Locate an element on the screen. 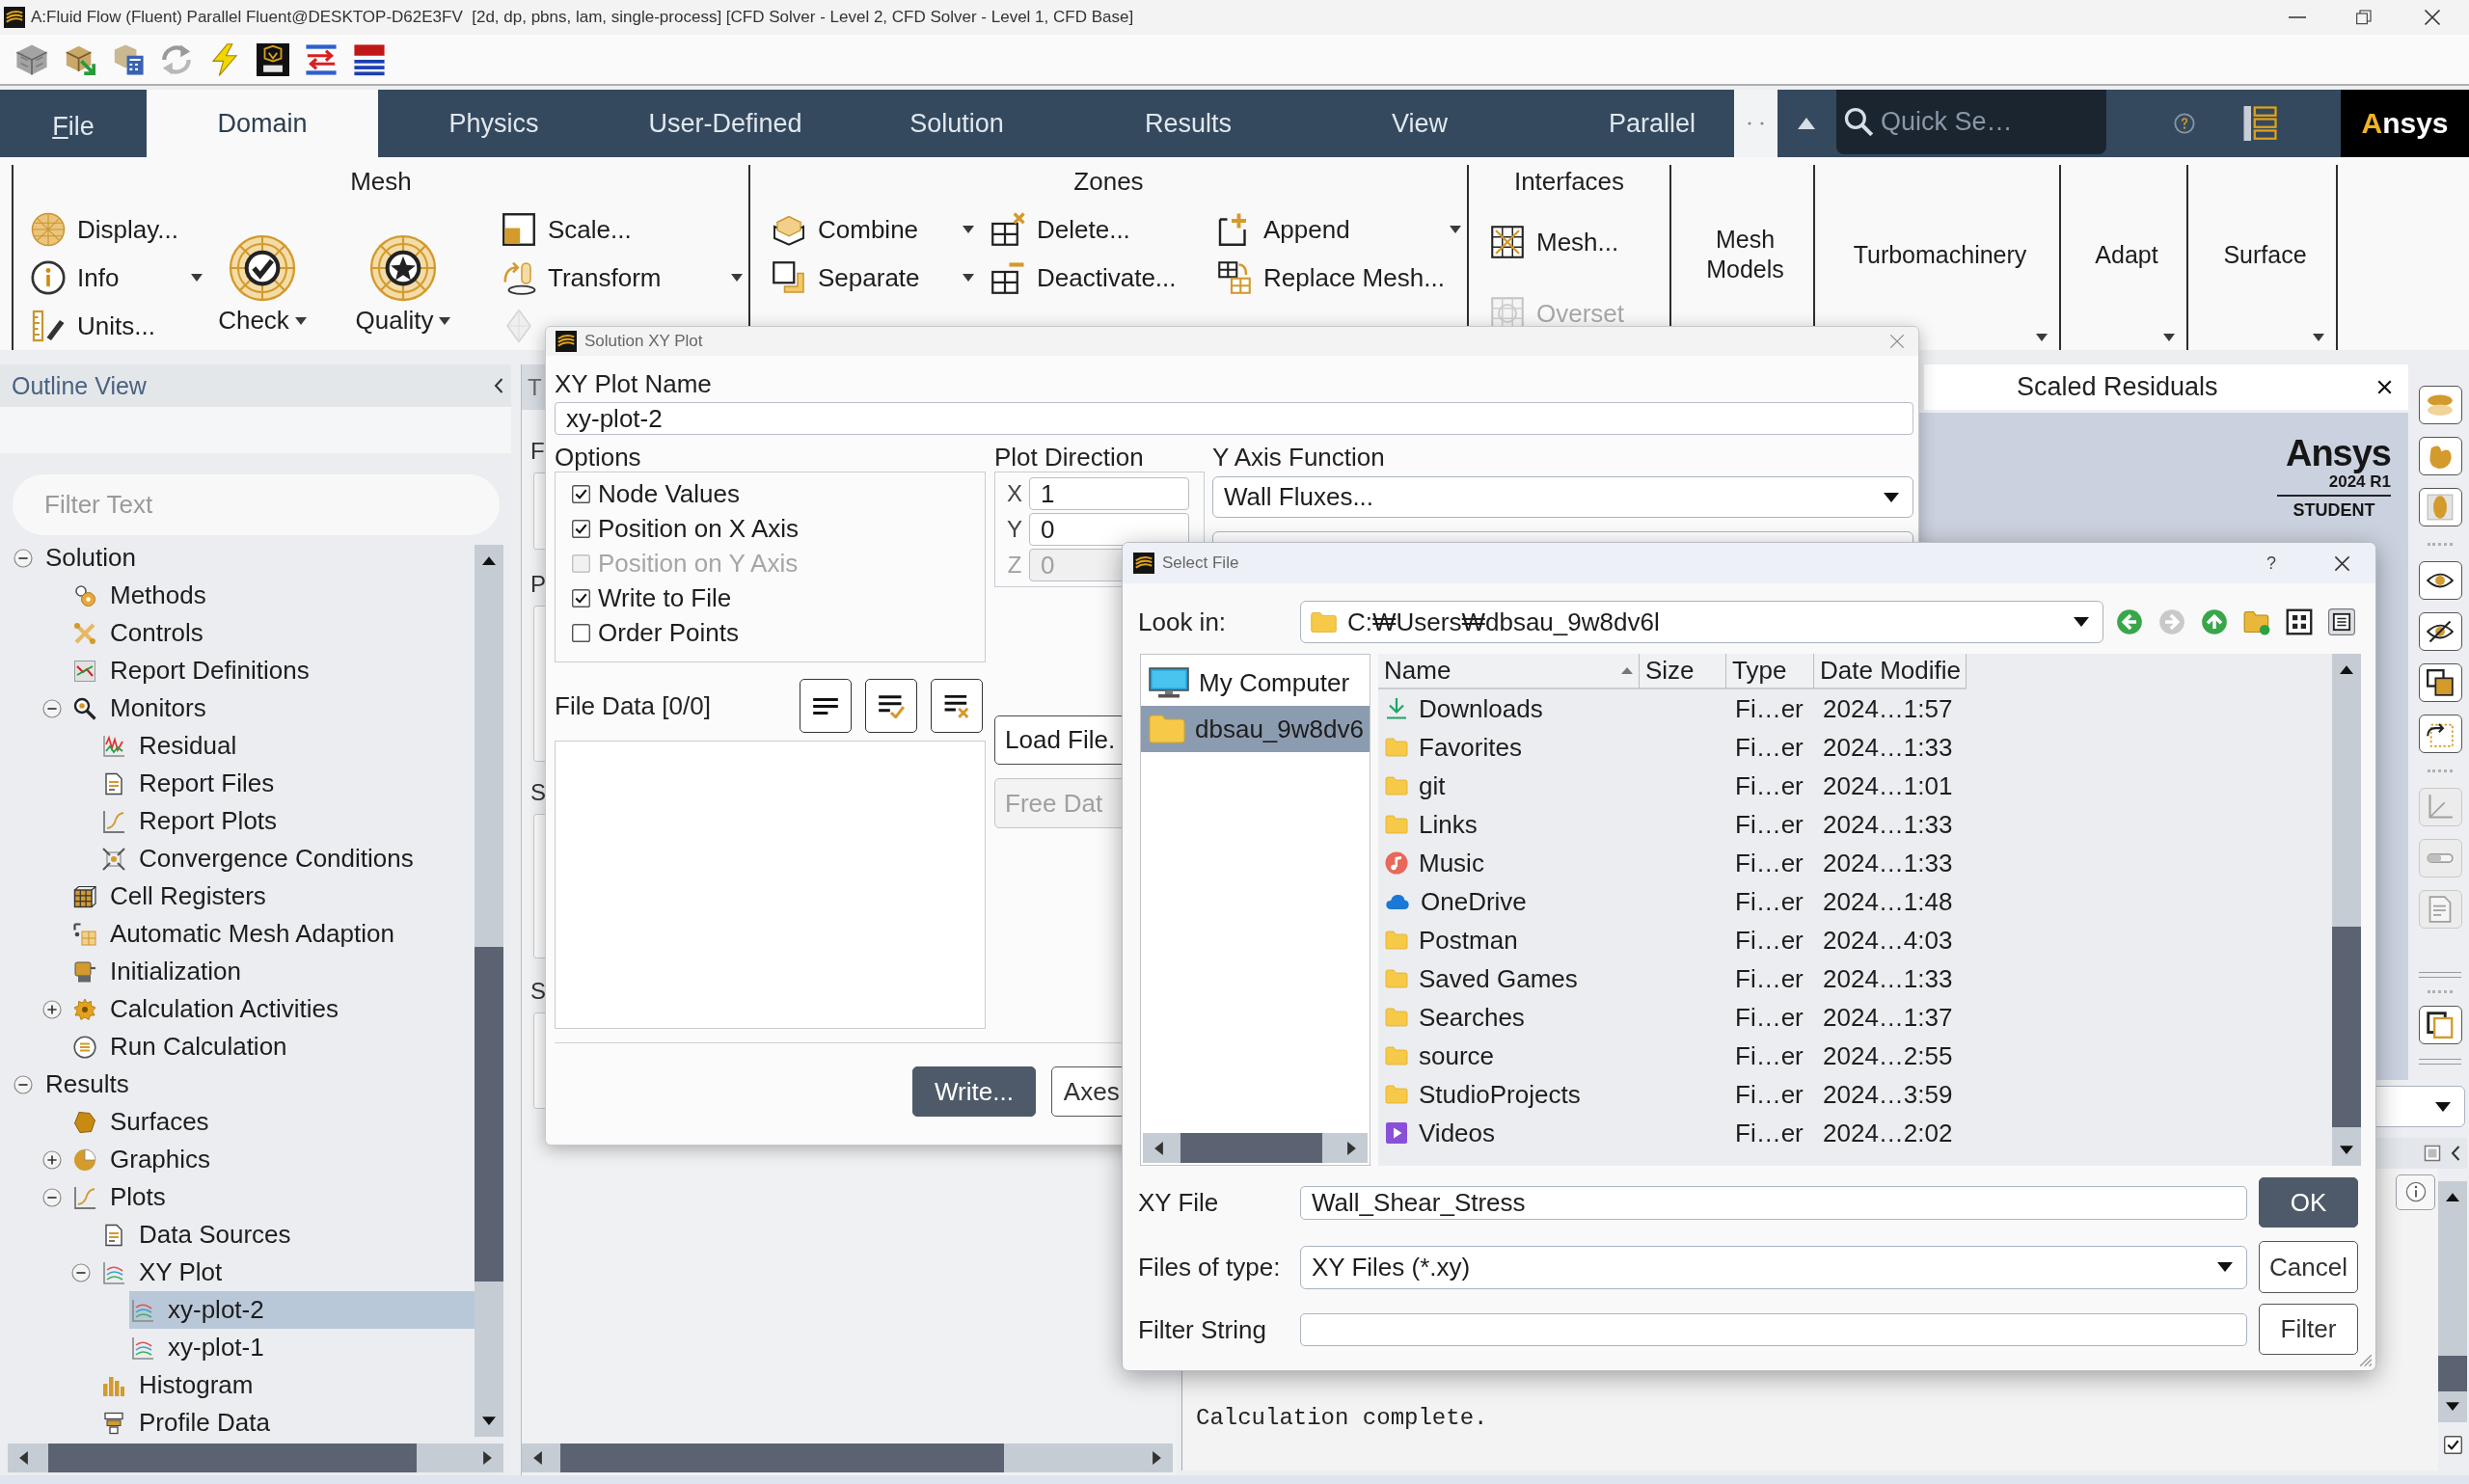  direction-field: 1 is located at coordinates (1109, 493).